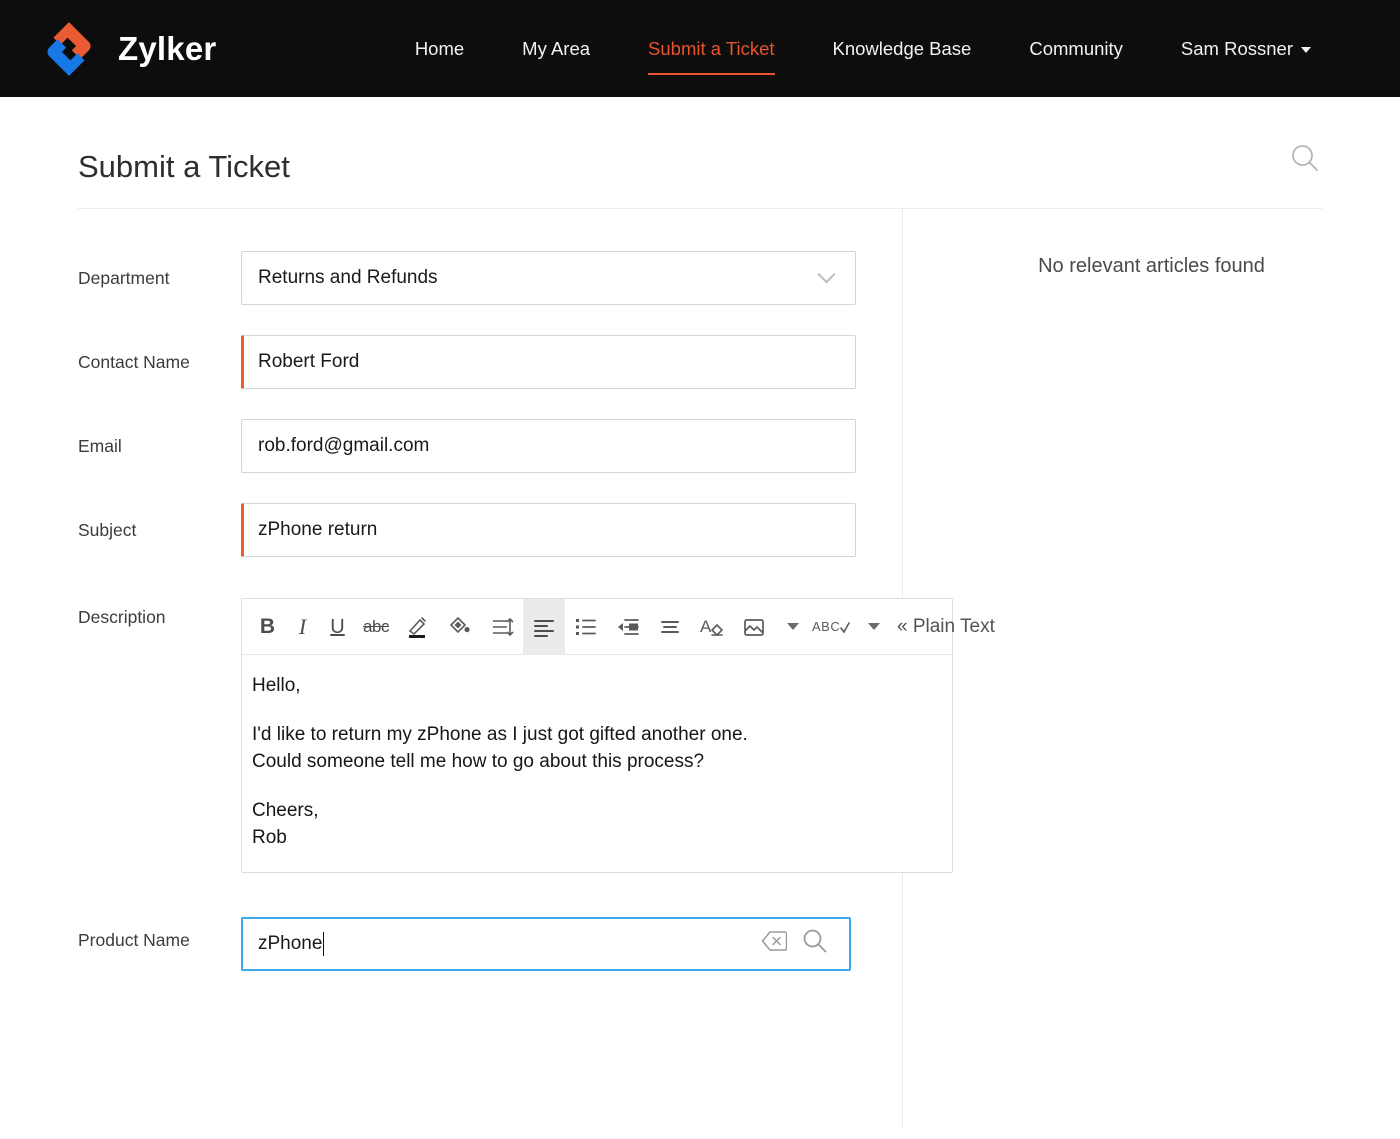  I want to click on label-department: Department, so click(124, 278).